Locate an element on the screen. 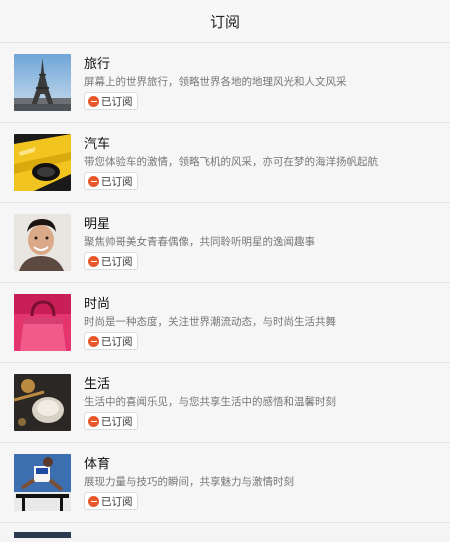 The height and width of the screenshot is (542, 450). smiling-man-photo is located at coordinates (42, 242).